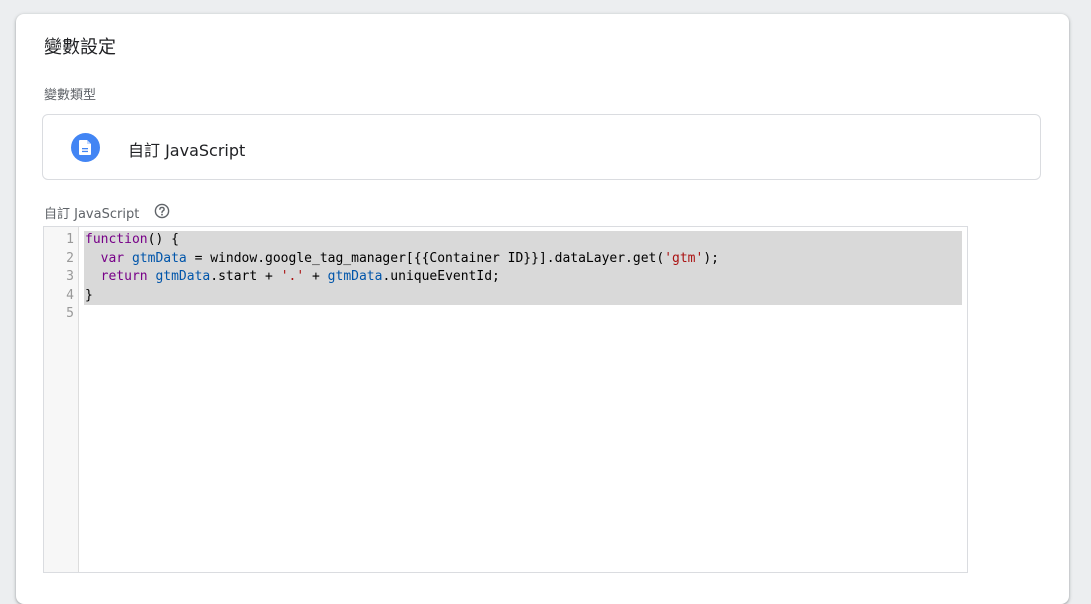  I want to click on line-number: 2, so click(70, 258).